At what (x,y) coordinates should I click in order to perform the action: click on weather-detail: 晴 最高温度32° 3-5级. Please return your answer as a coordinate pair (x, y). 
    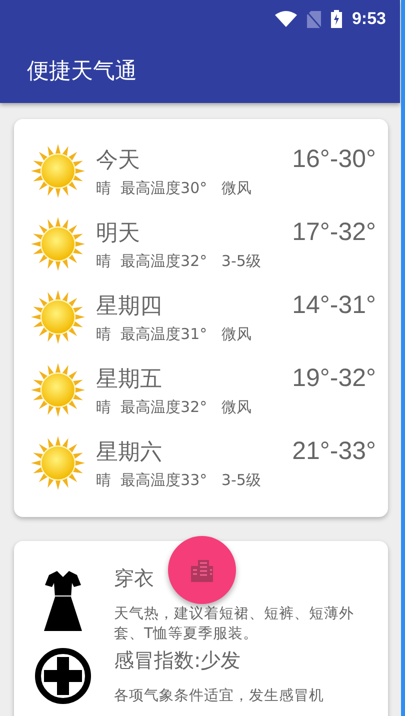
    Looking at the image, I should click on (179, 261).